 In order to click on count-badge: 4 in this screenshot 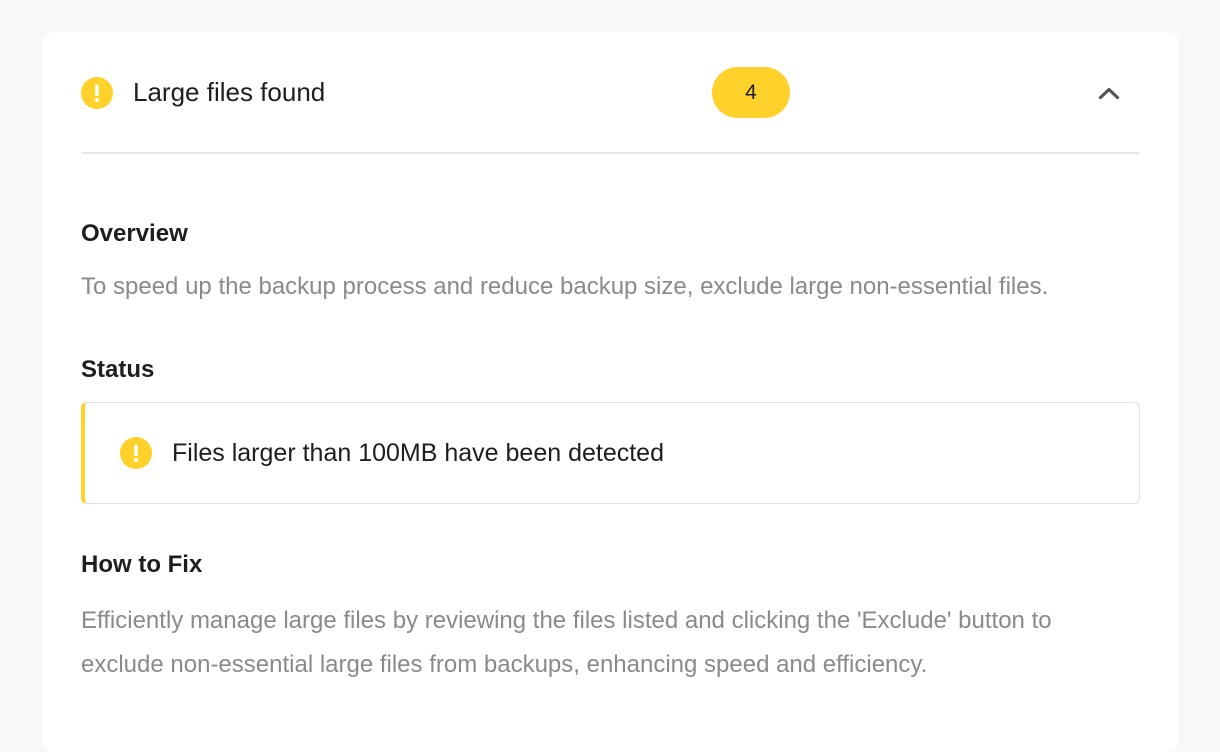, I will do `click(751, 92)`.